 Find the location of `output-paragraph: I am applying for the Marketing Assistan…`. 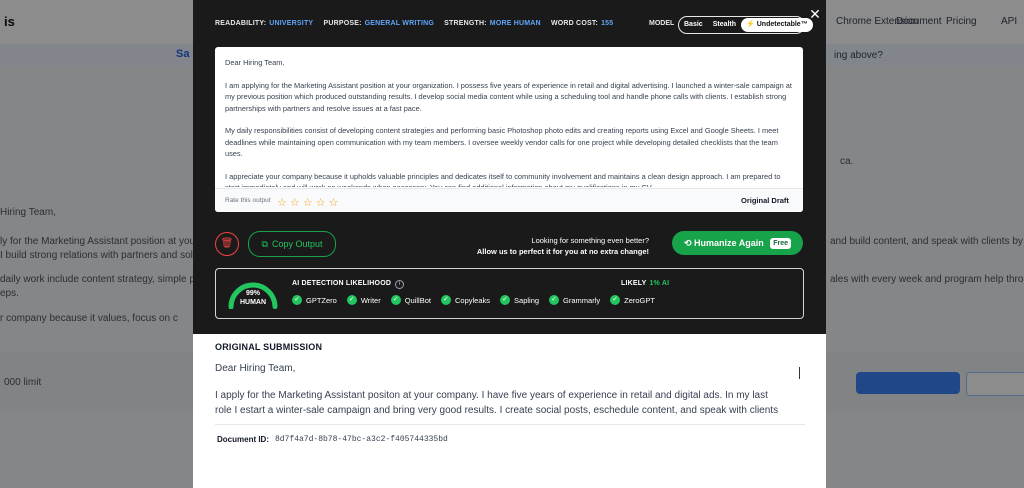

output-paragraph: I am applying for the Marketing Assistan… is located at coordinates (508, 96).